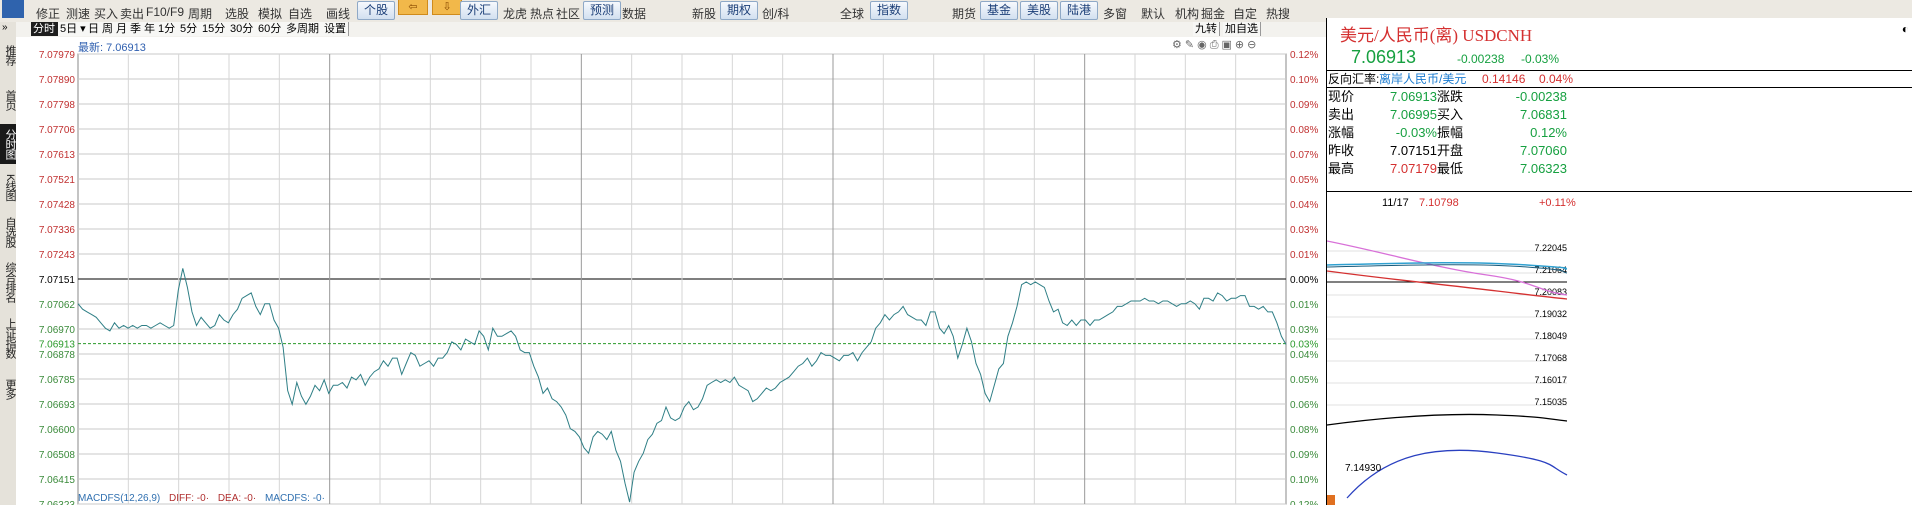 The width and height of the screenshot is (1912, 505). Describe the element at coordinates (376, 10) in the screenshot. I see `toolbar-button-0: 个股` at that location.